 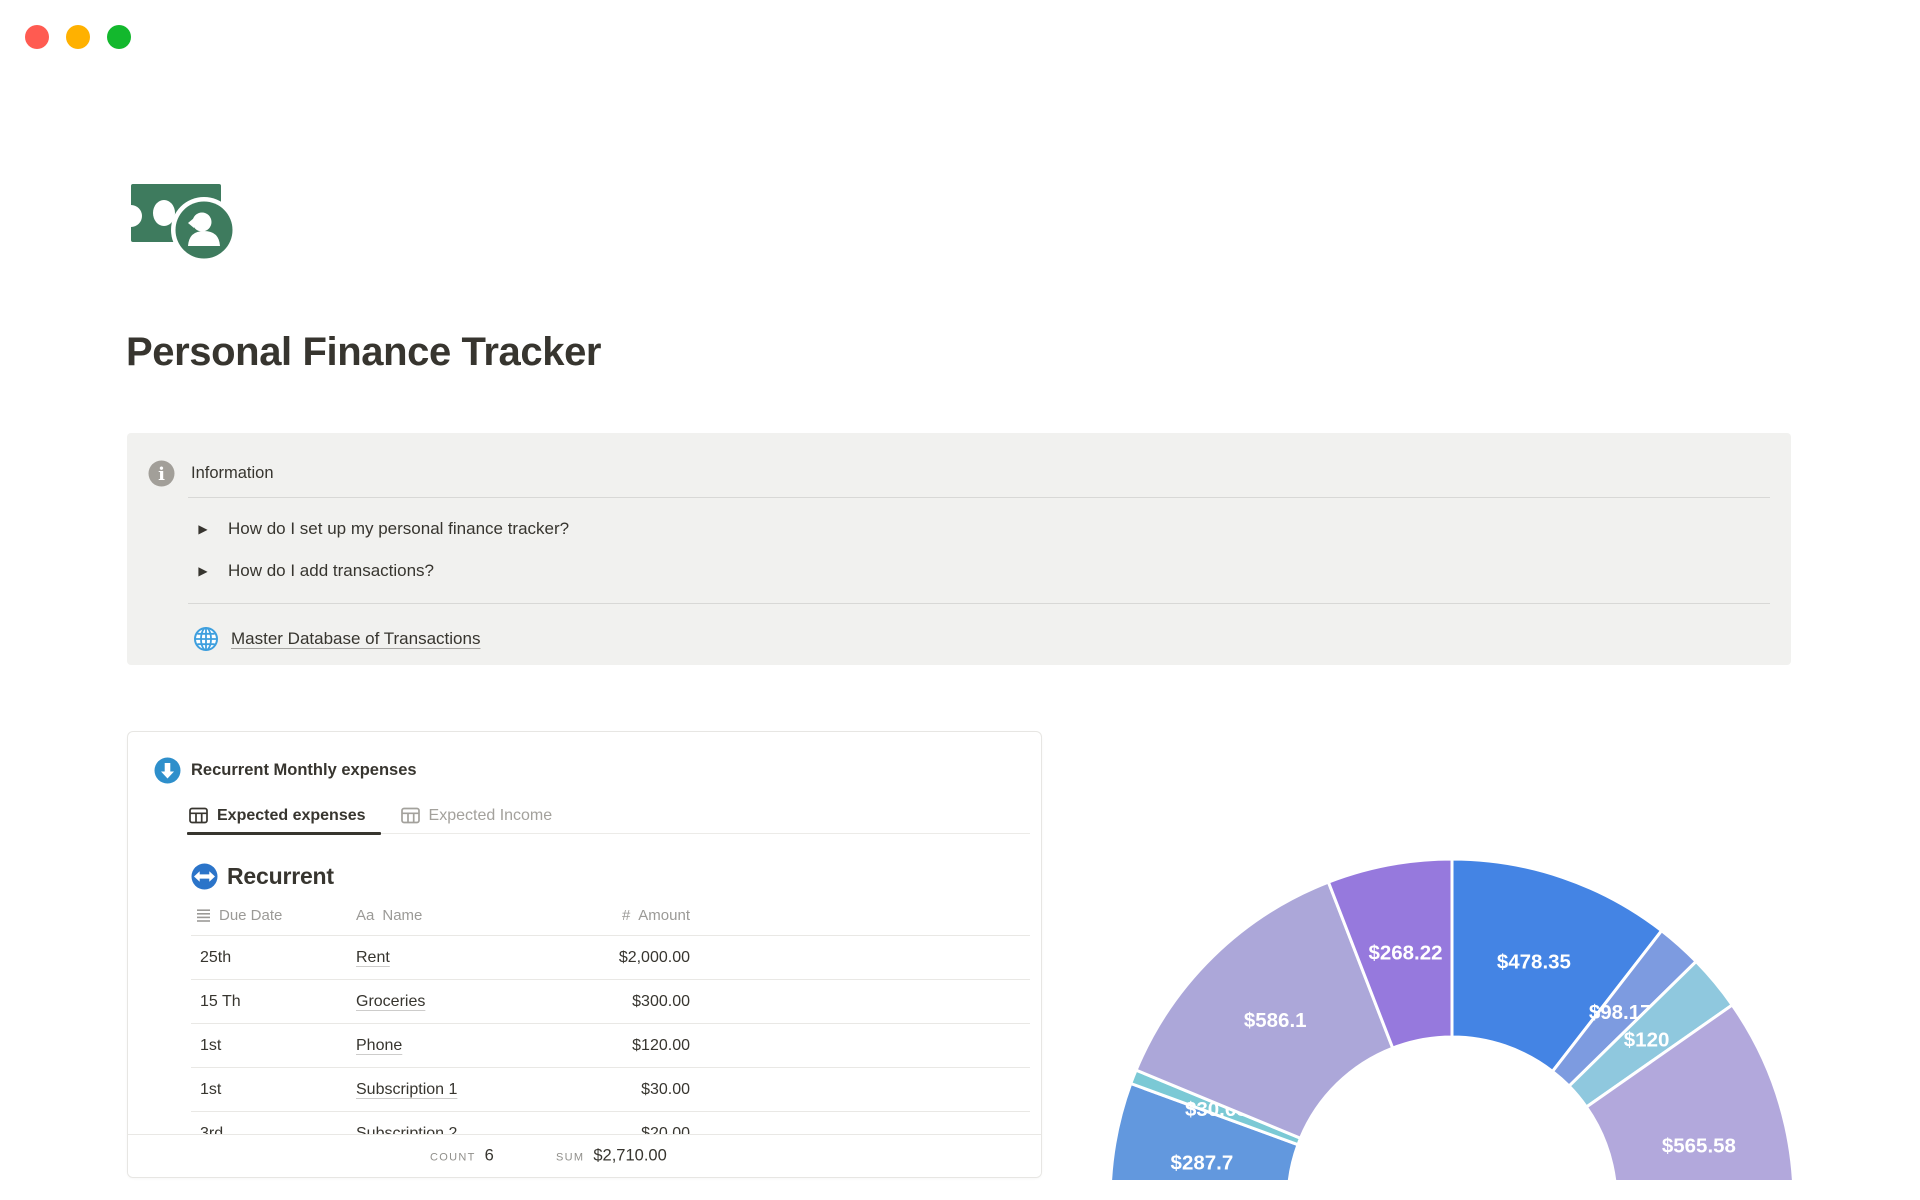 I want to click on zoom-button, so click(x=119, y=37).